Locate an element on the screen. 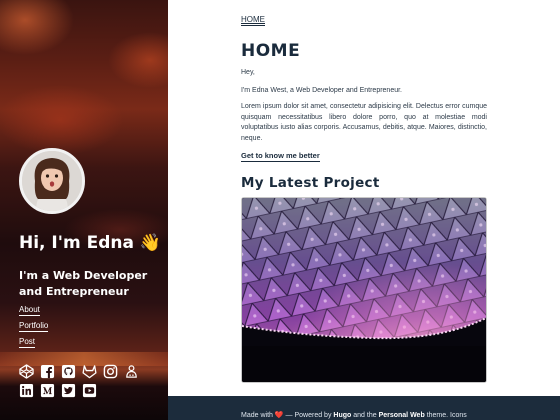 The height and width of the screenshot is (420, 560). footer-and-the: and the is located at coordinates (365, 415).